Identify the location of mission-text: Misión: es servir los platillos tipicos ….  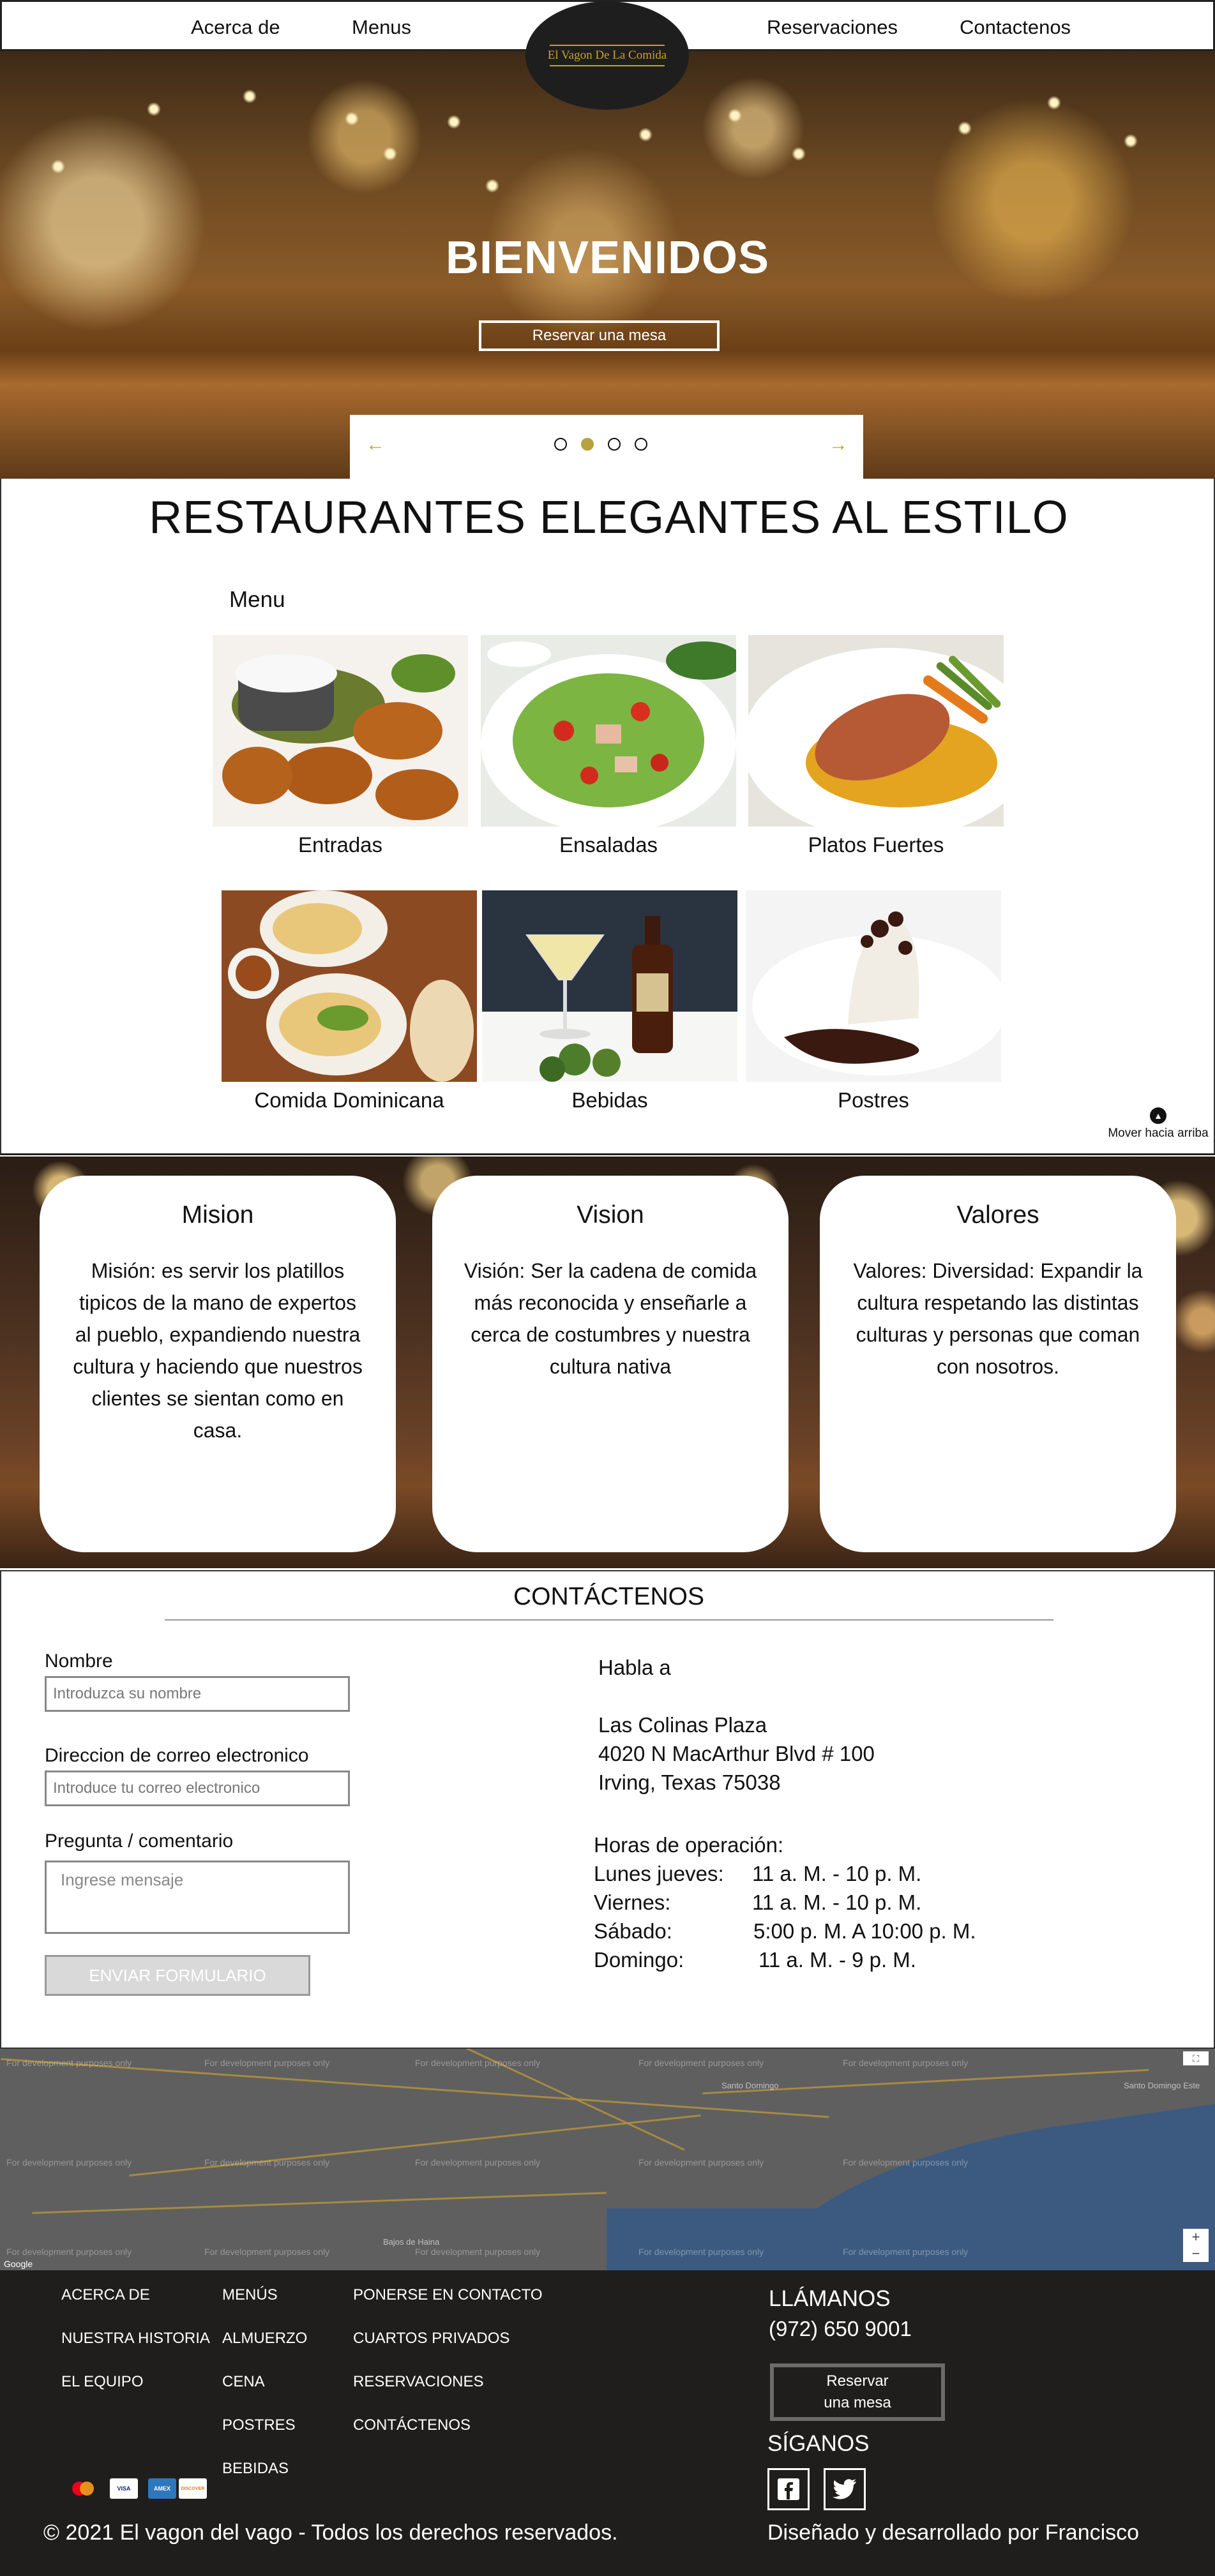
(218, 1350).